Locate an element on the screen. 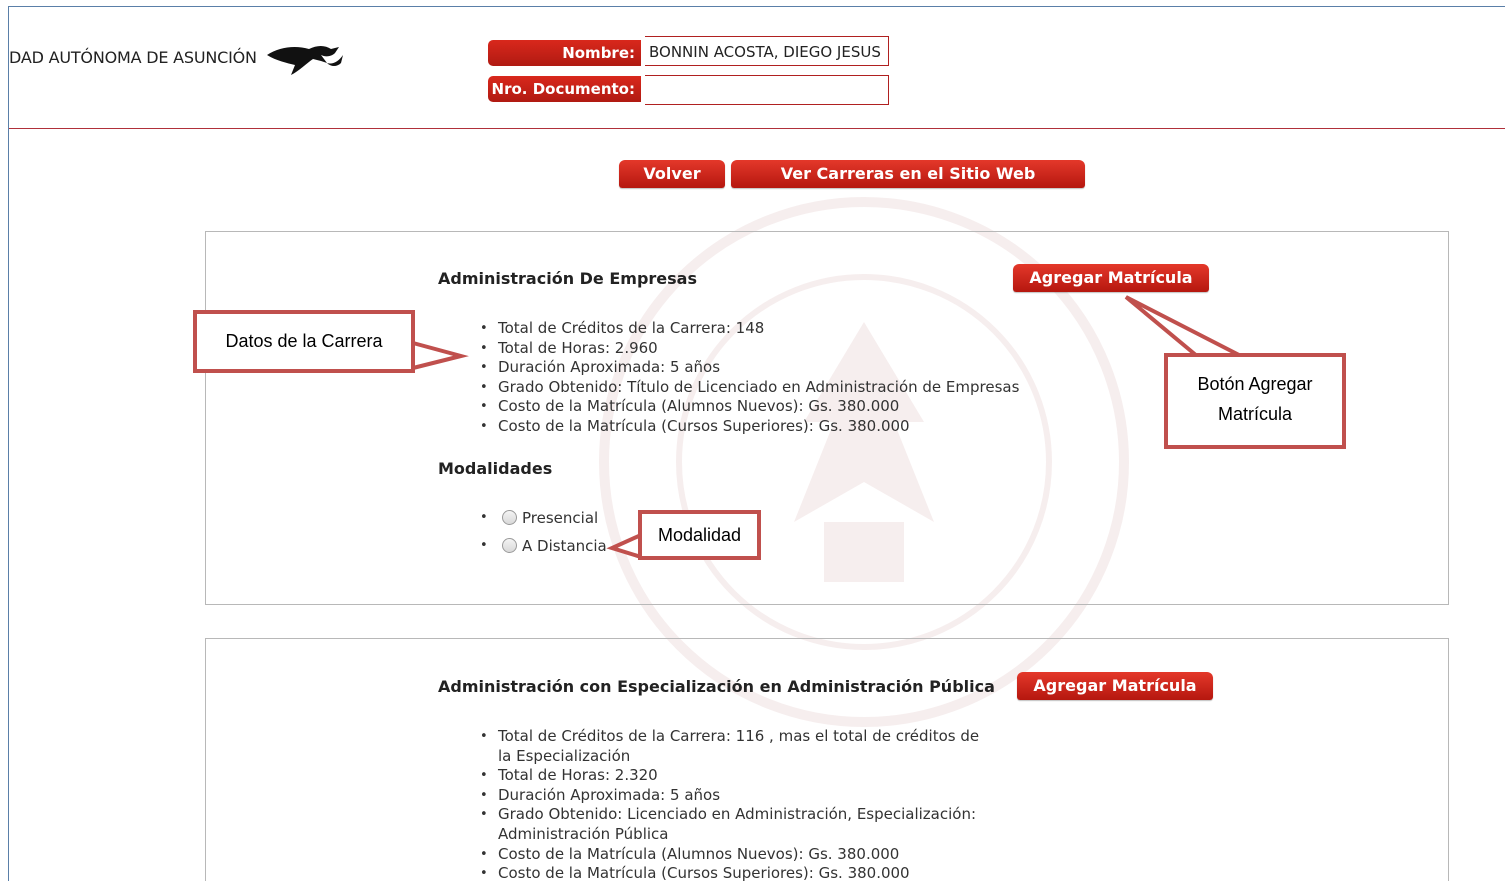  callout-modalidad: Modalidad is located at coordinates (699, 535).